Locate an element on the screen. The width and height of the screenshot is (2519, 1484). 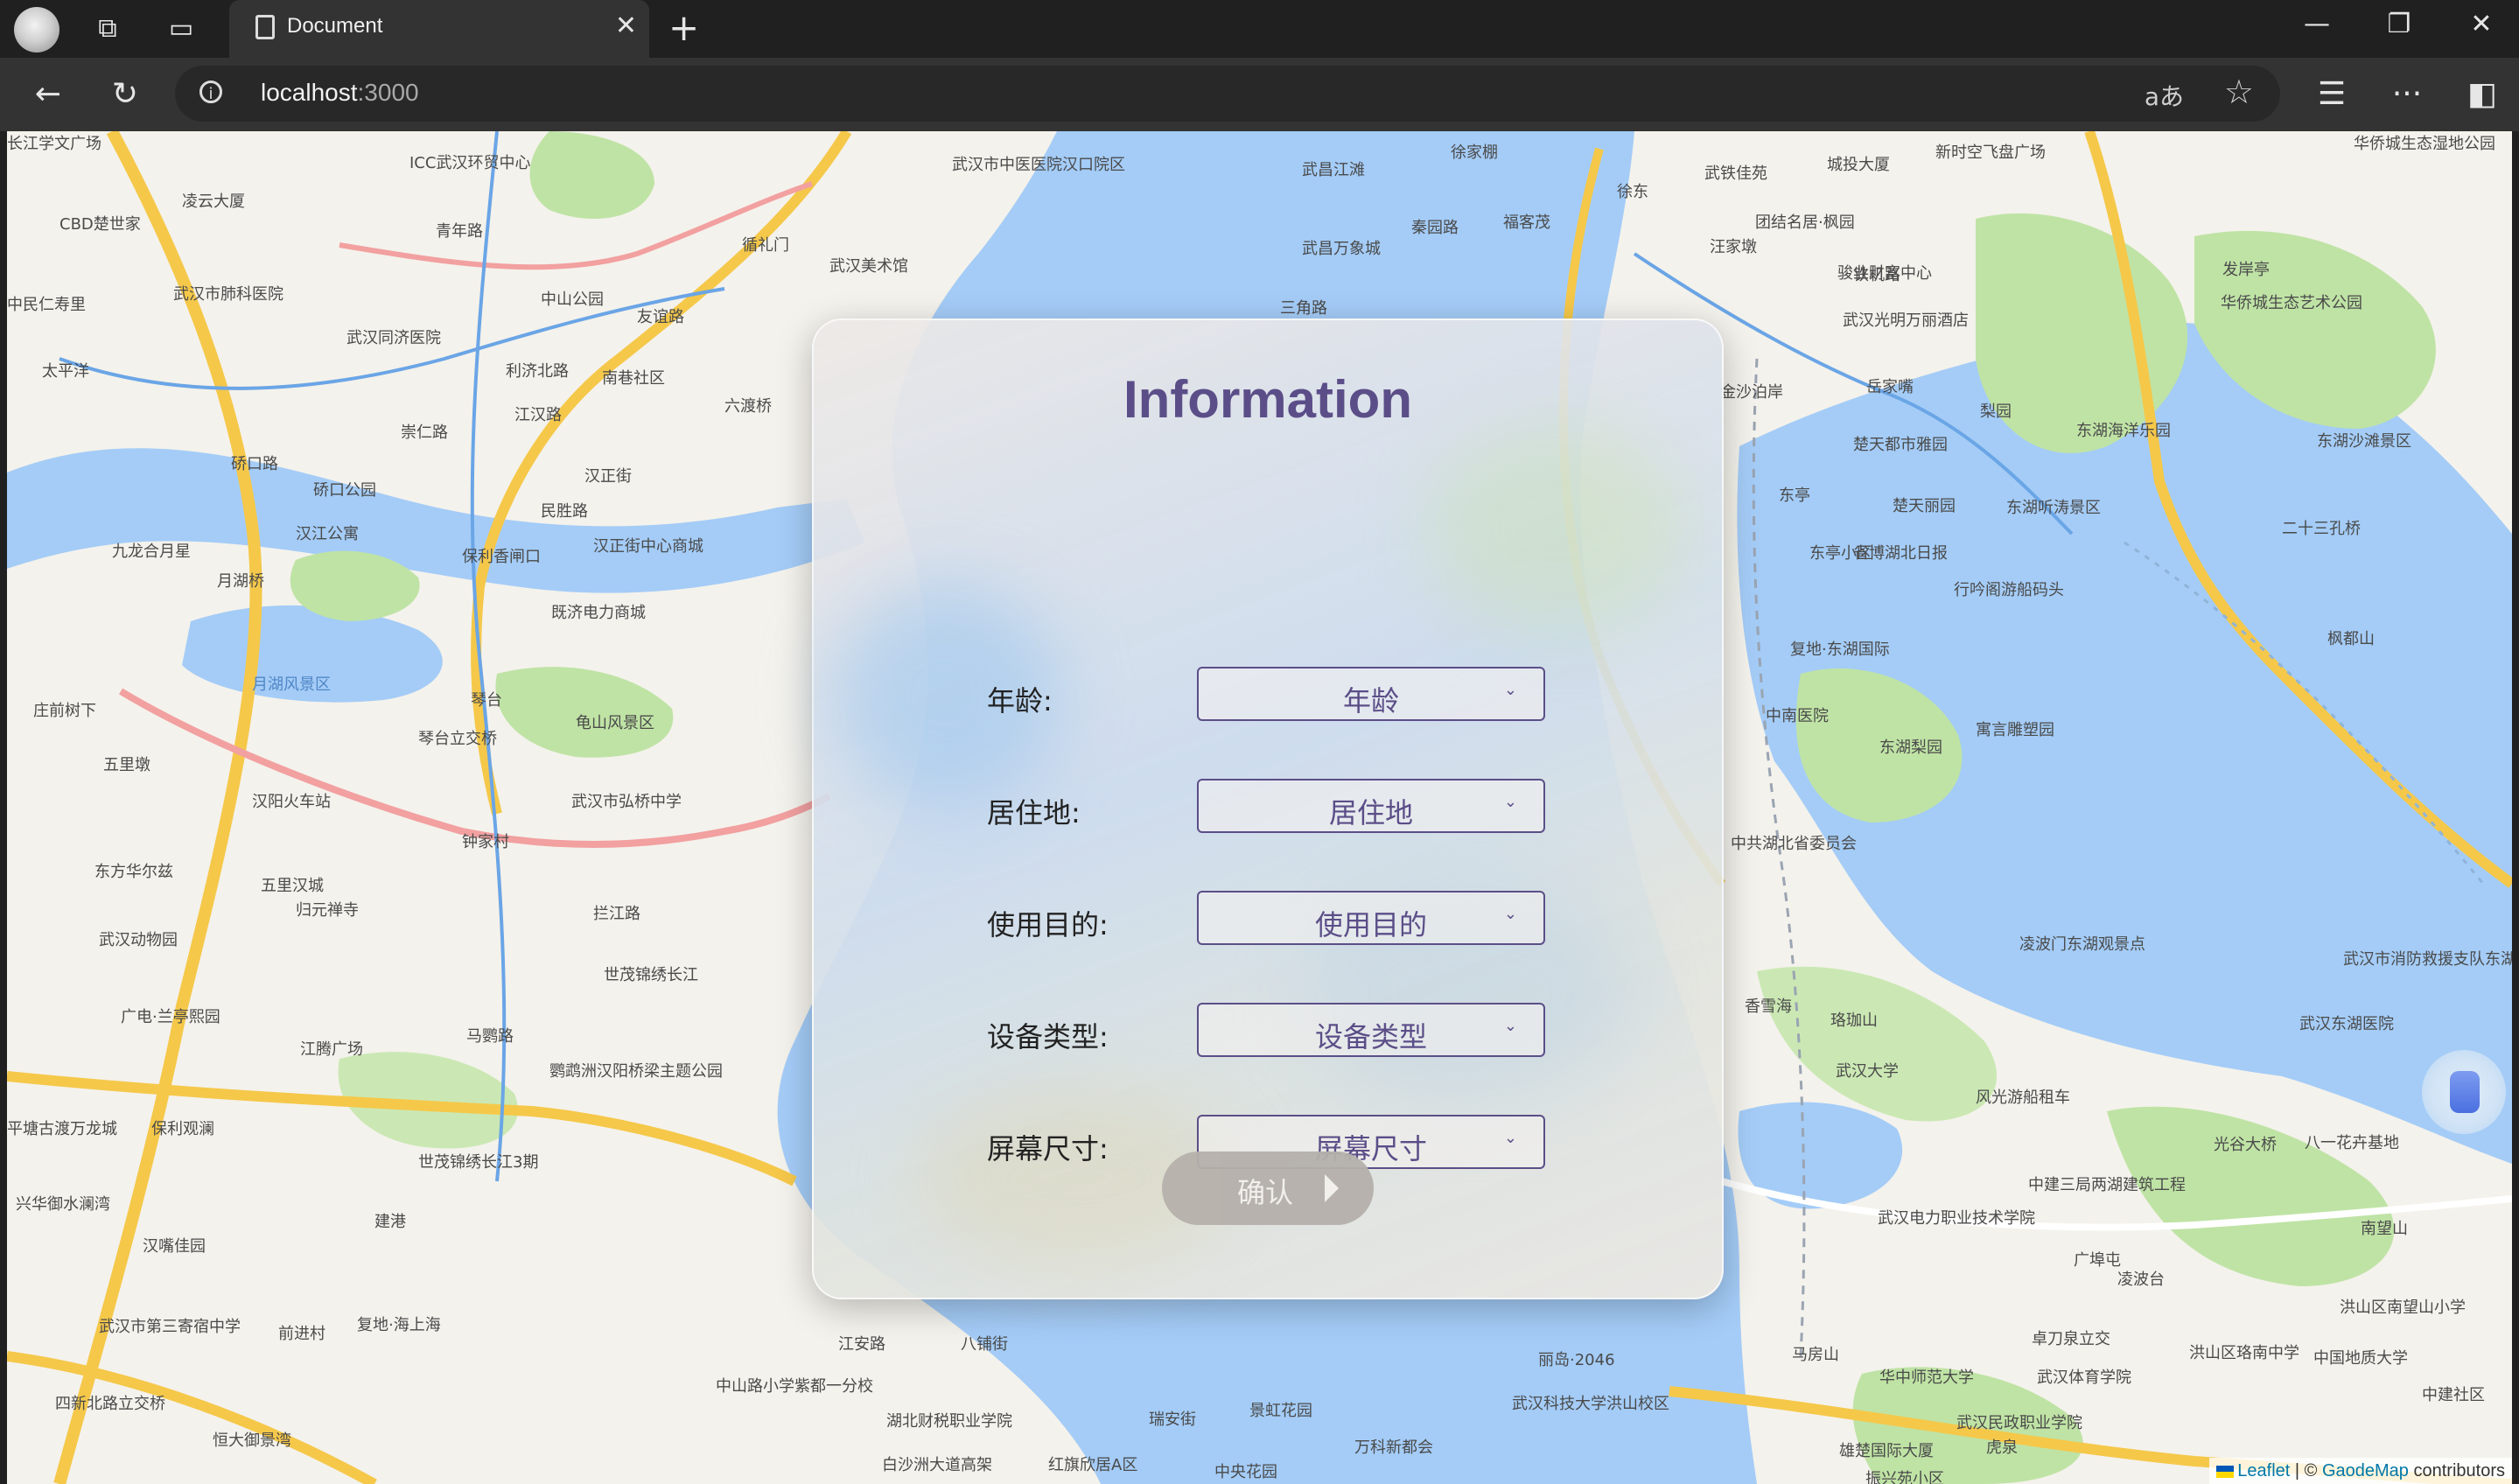
read-aloud-icon: aあ is located at coordinates (2164, 95).